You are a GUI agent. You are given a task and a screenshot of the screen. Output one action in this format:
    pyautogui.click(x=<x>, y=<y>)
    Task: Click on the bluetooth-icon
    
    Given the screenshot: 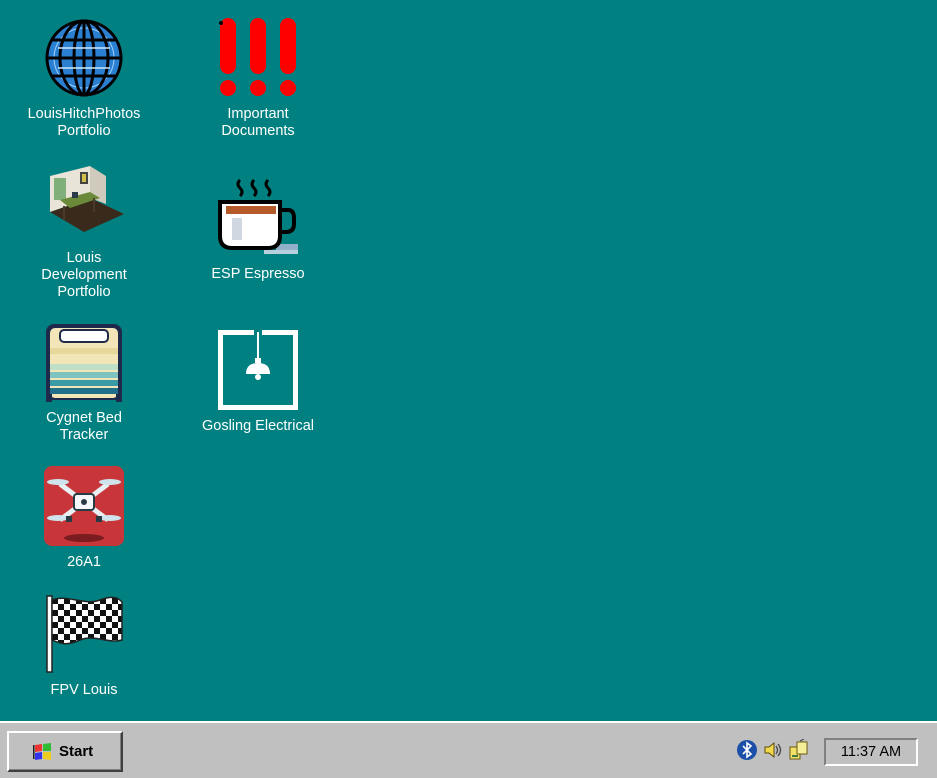 What is the action you would take?
    pyautogui.click(x=747, y=750)
    